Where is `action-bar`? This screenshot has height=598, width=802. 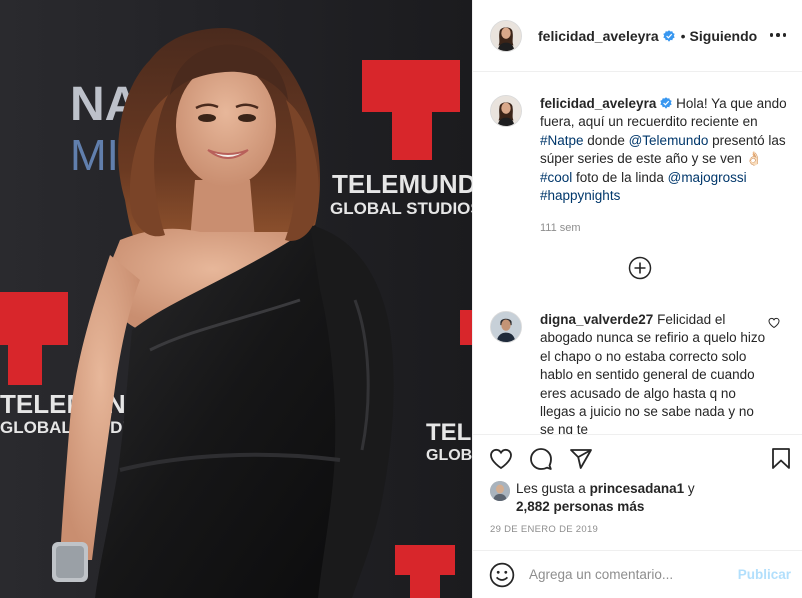
action-bar is located at coordinates (637, 456).